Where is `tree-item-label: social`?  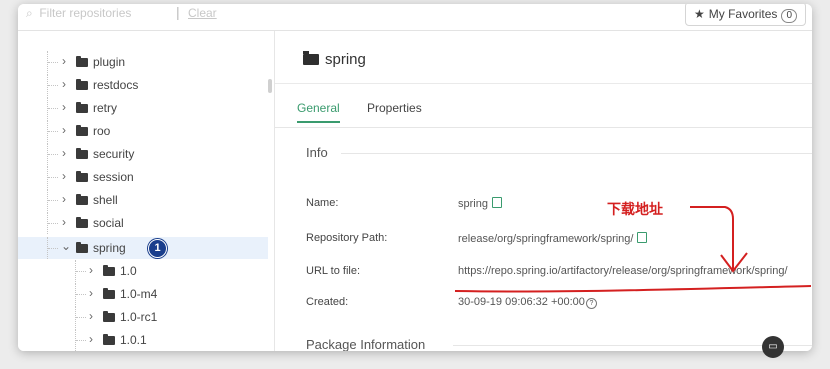
tree-item-label: social is located at coordinates (108, 223).